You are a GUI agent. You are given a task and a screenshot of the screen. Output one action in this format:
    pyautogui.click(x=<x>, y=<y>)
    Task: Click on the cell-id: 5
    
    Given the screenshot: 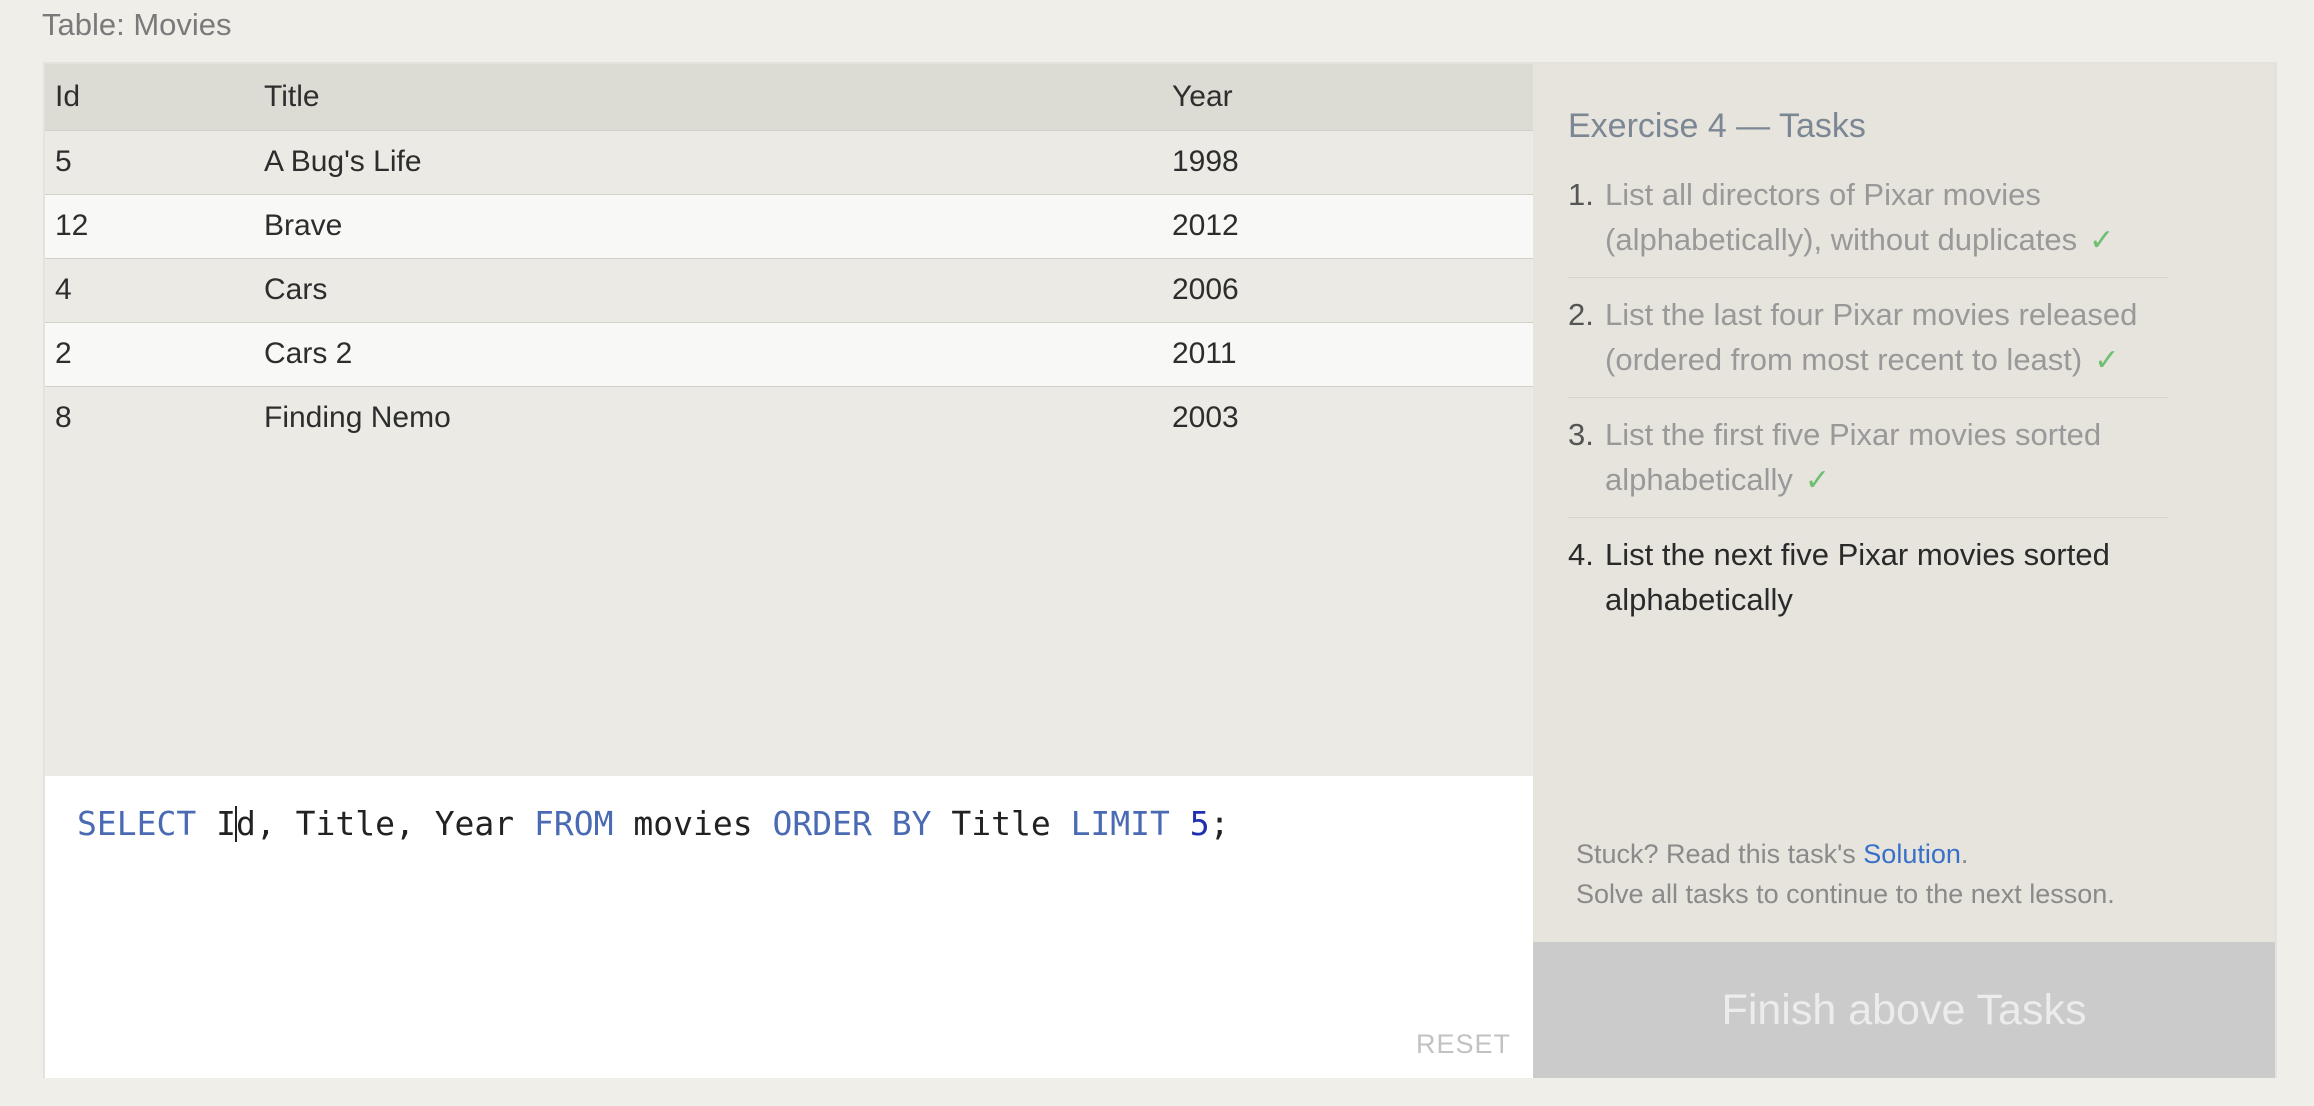 What is the action you would take?
    pyautogui.click(x=63, y=161)
    